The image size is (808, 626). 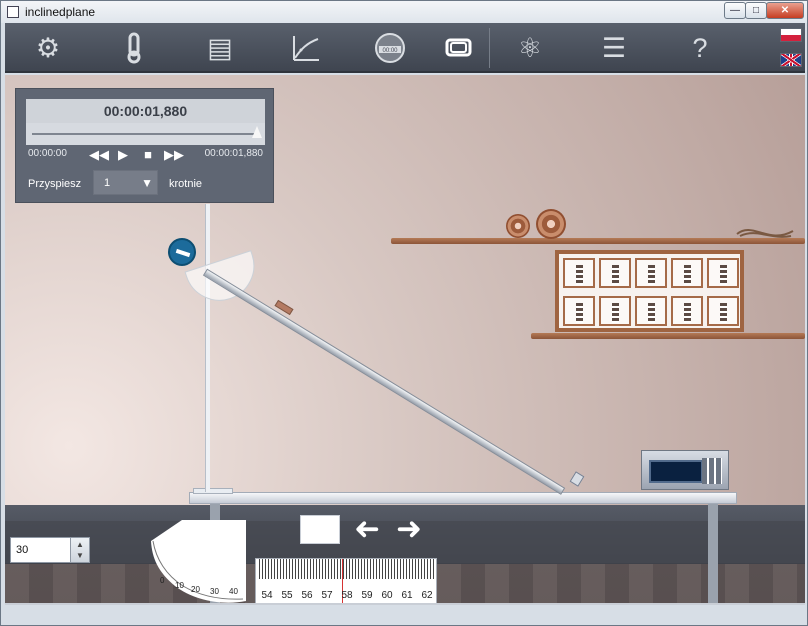 I want to click on main-toolbar: ⚙ ▤ 00:00 ⚛ ☰ ?, so click(x=405, y=48).